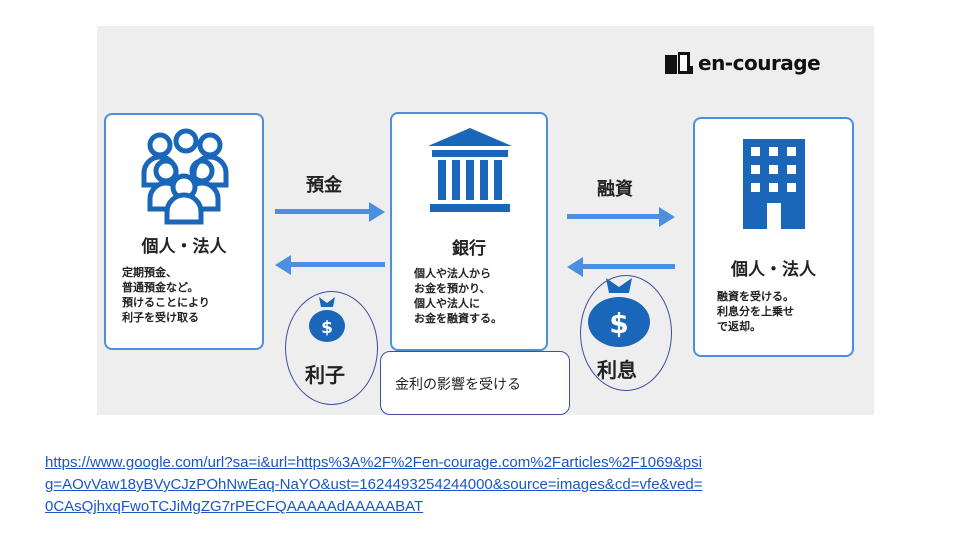  Describe the element at coordinates (470, 170) in the screenshot. I see `bank-building-icon` at that location.